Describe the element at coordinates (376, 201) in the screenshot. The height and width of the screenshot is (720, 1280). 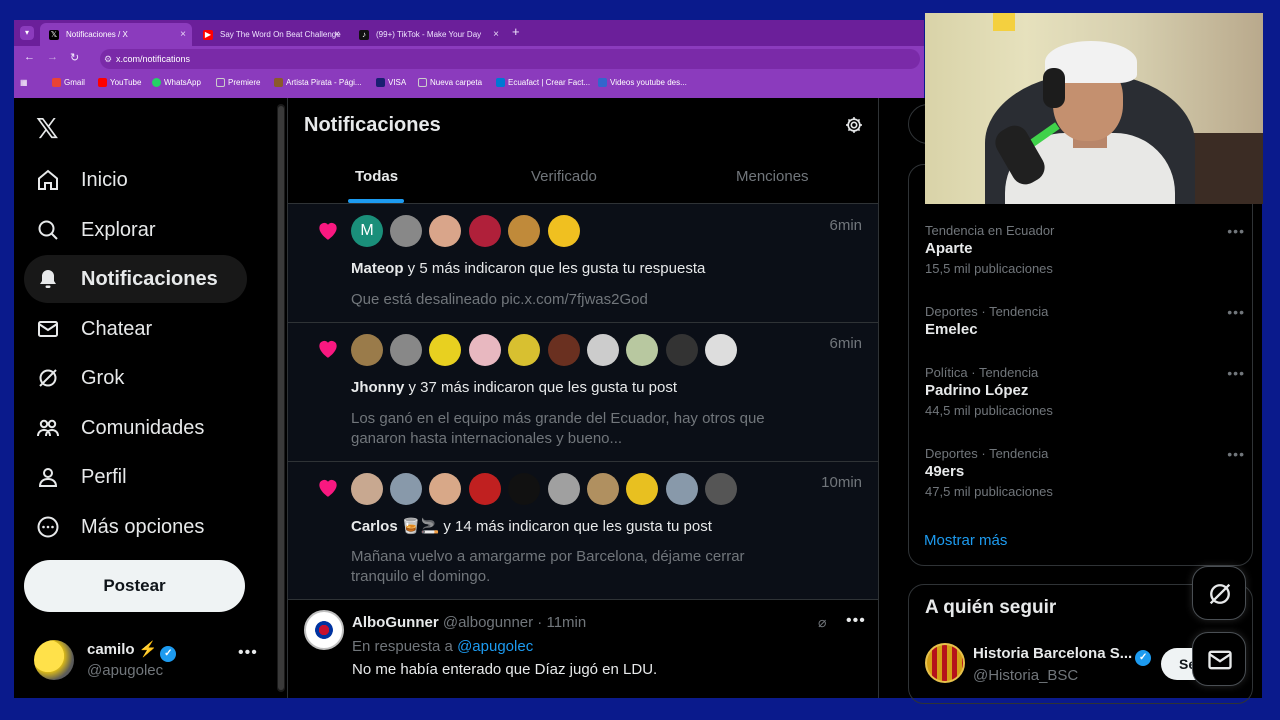
I see `active-tab-indicator` at that location.